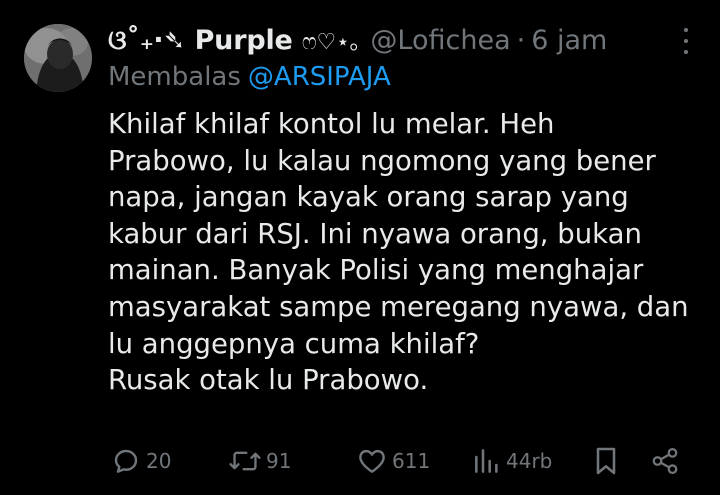  What do you see at coordinates (126, 461) in the screenshot?
I see `reply-icon` at bounding box center [126, 461].